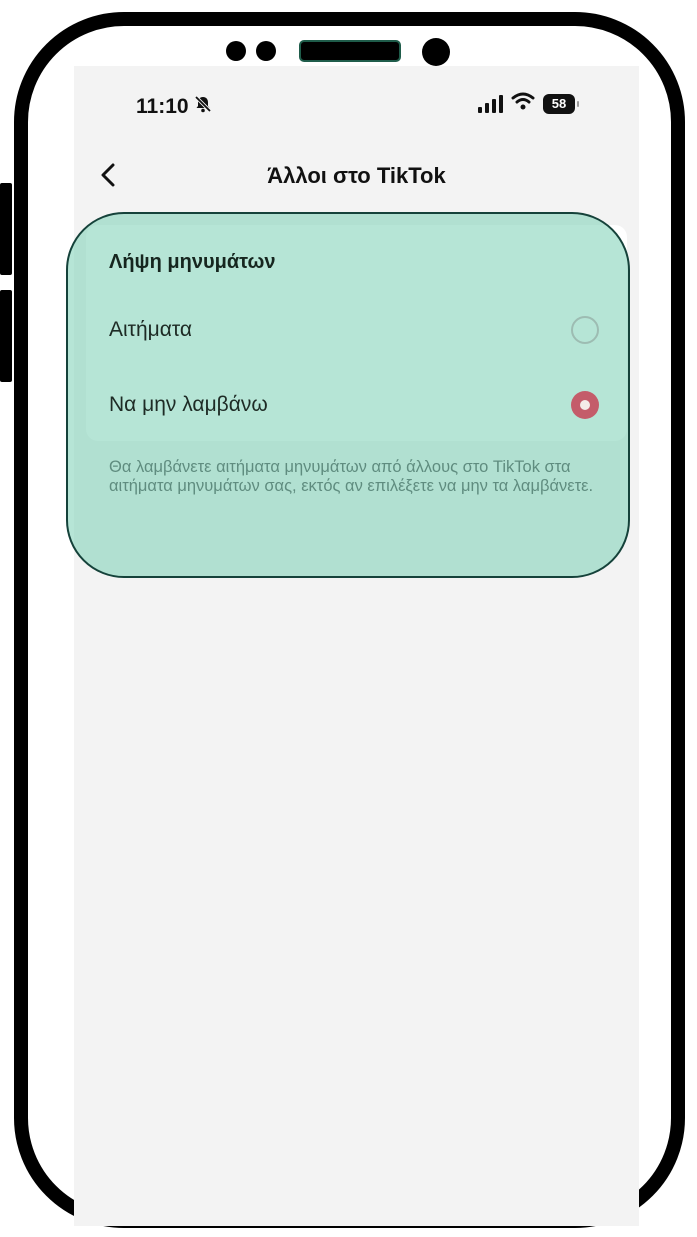 This screenshot has height=1237, width=697. I want to click on radio-unselected, so click(585, 330).